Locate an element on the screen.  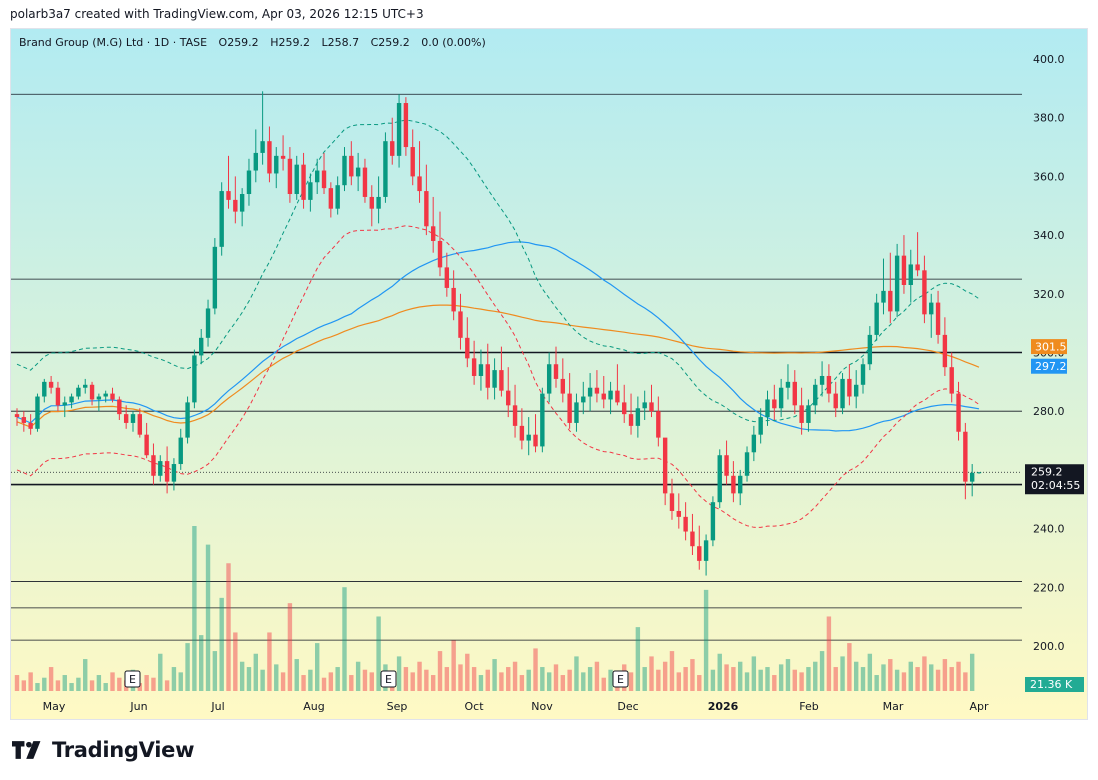
x-tick-label: May is located at coordinates (54, 706).